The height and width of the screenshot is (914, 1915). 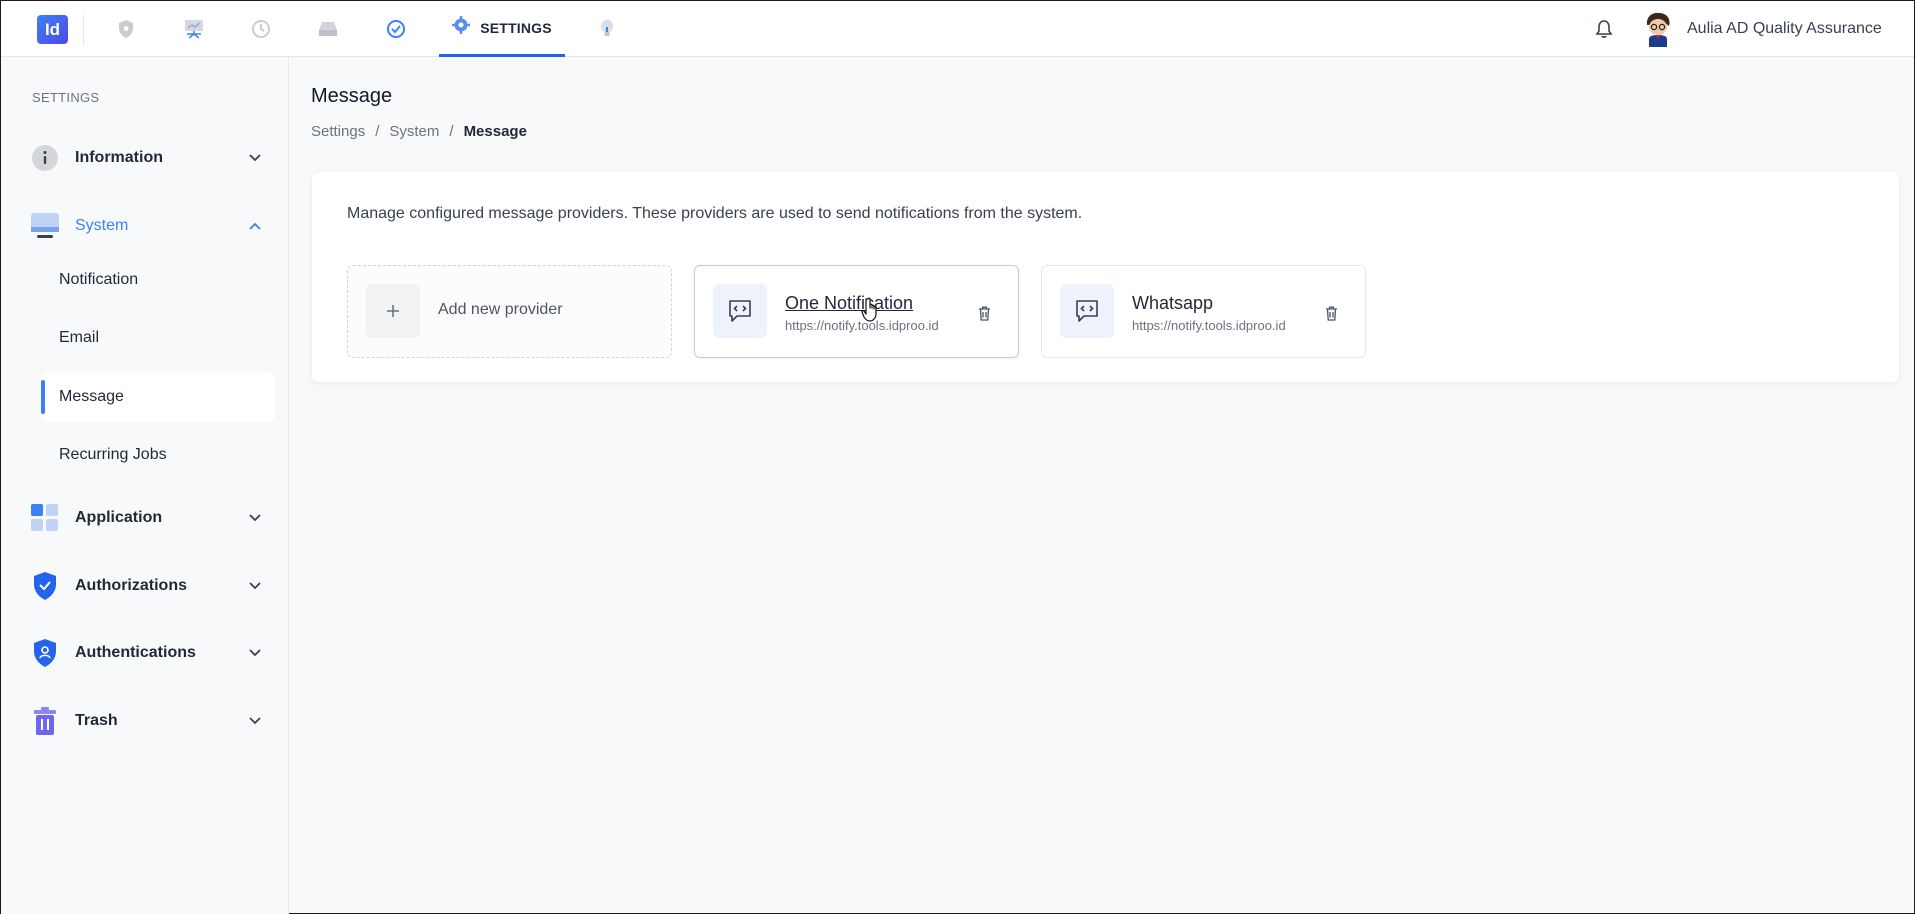 I want to click on sidebar-item-label: Email, so click(x=79, y=337).